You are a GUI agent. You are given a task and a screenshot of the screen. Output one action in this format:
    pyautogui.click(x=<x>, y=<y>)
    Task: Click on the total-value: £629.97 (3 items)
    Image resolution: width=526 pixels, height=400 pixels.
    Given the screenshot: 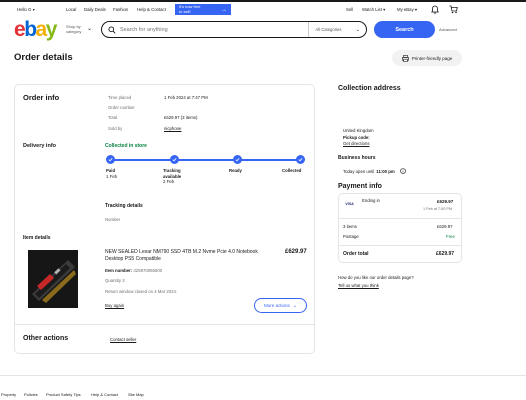 What is the action you would take?
    pyautogui.click(x=181, y=118)
    